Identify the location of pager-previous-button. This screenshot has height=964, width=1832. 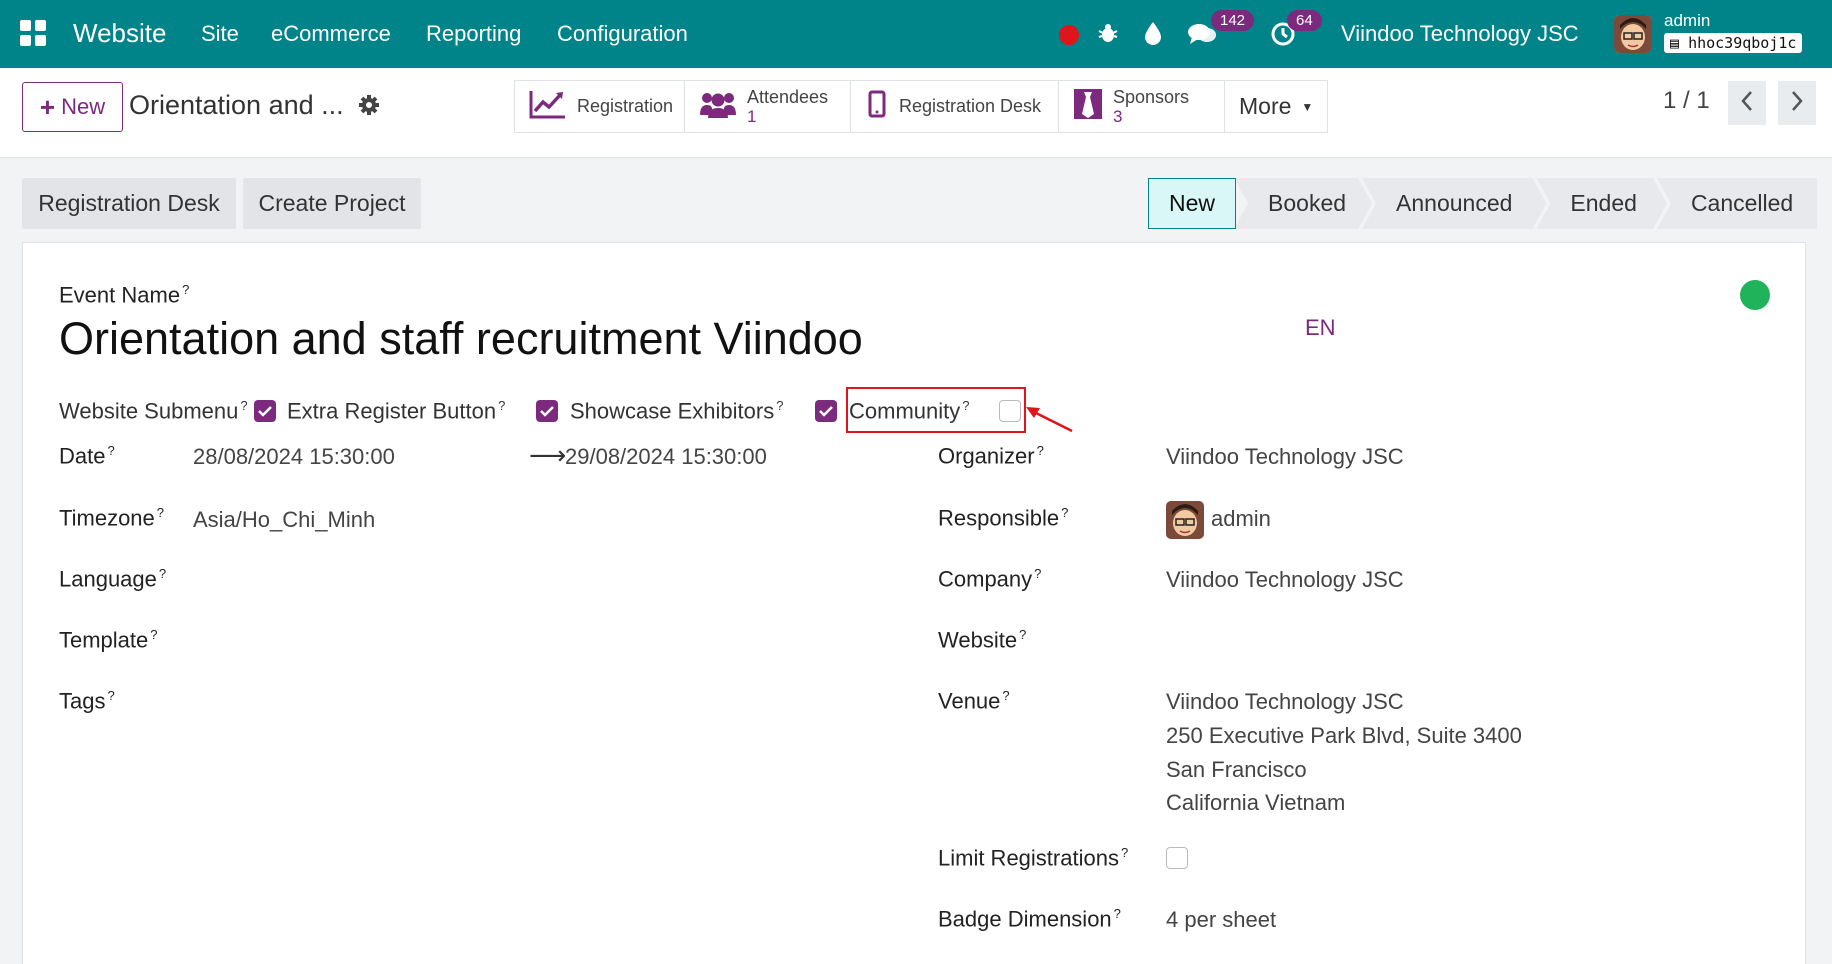
(1747, 103).